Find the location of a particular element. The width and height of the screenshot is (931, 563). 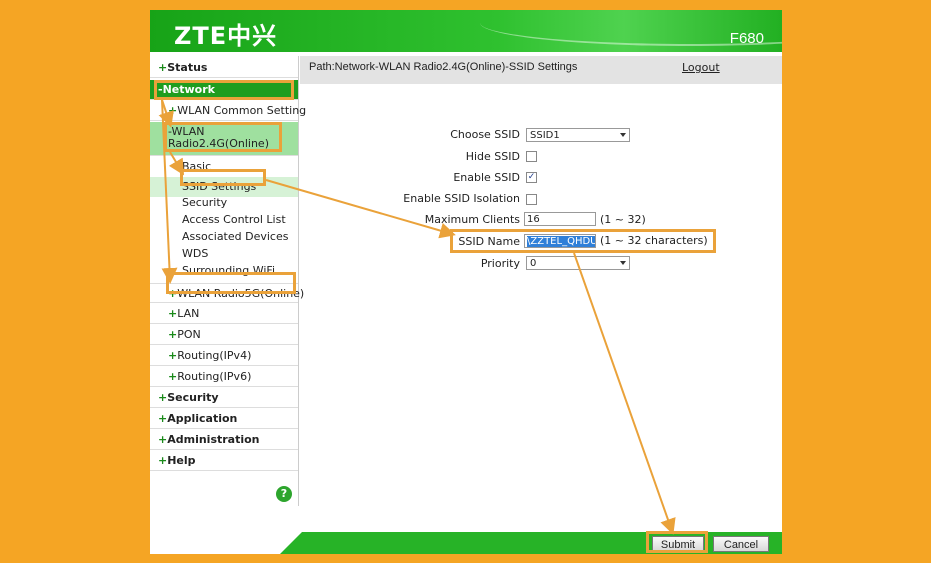

header-banner: ZTE中兴 F680 is located at coordinates (466, 31).